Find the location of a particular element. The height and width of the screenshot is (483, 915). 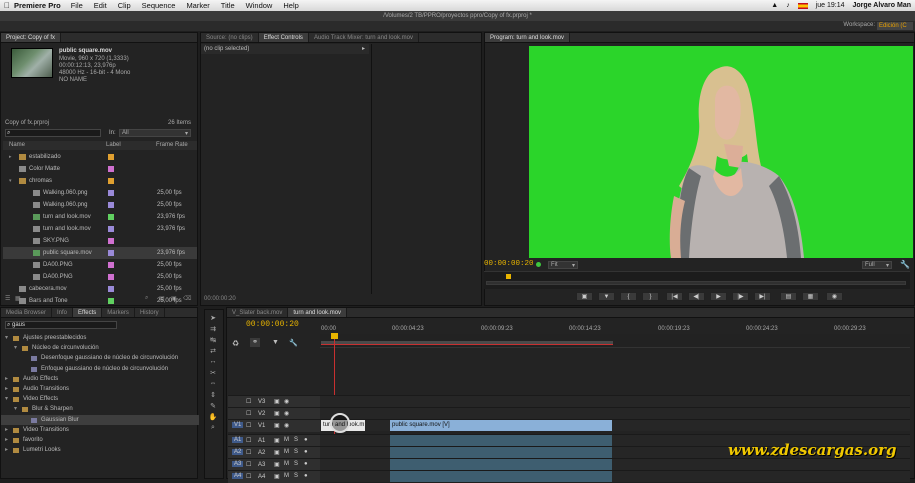

mark-out-button: } is located at coordinates (650, 296).